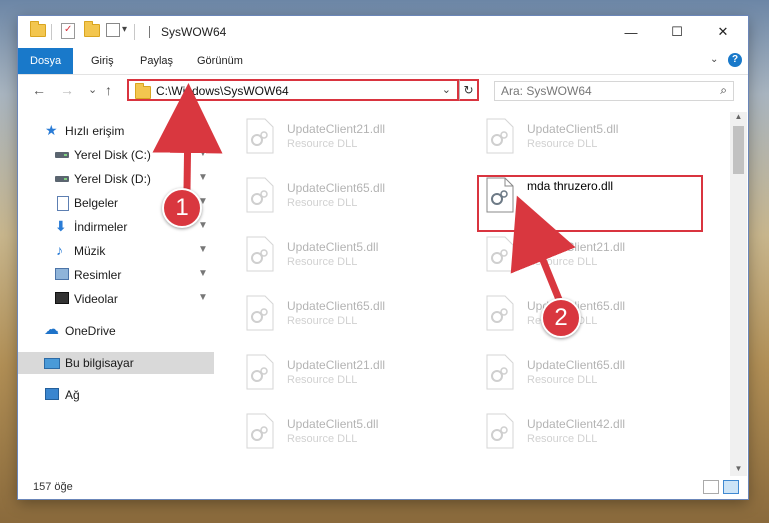 The width and height of the screenshot is (769, 523). Describe the element at coordinates (182, 208) in the screenshot. I see `step-1-badge: 1` at that location.